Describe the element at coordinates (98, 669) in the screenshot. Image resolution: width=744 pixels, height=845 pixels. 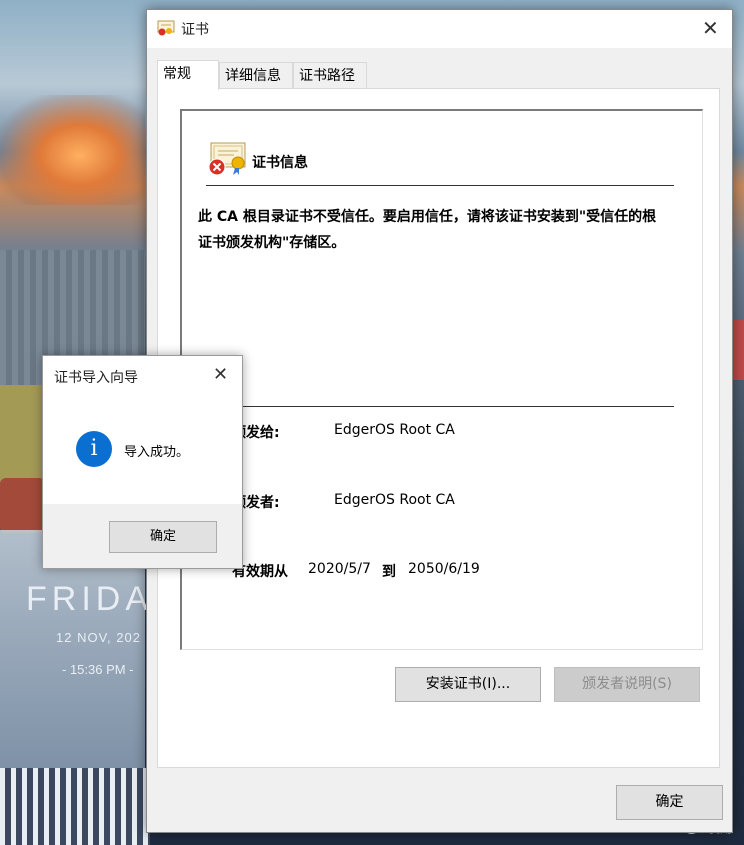
I see `wallpaper-time: - 15:36 PM -` at that location.